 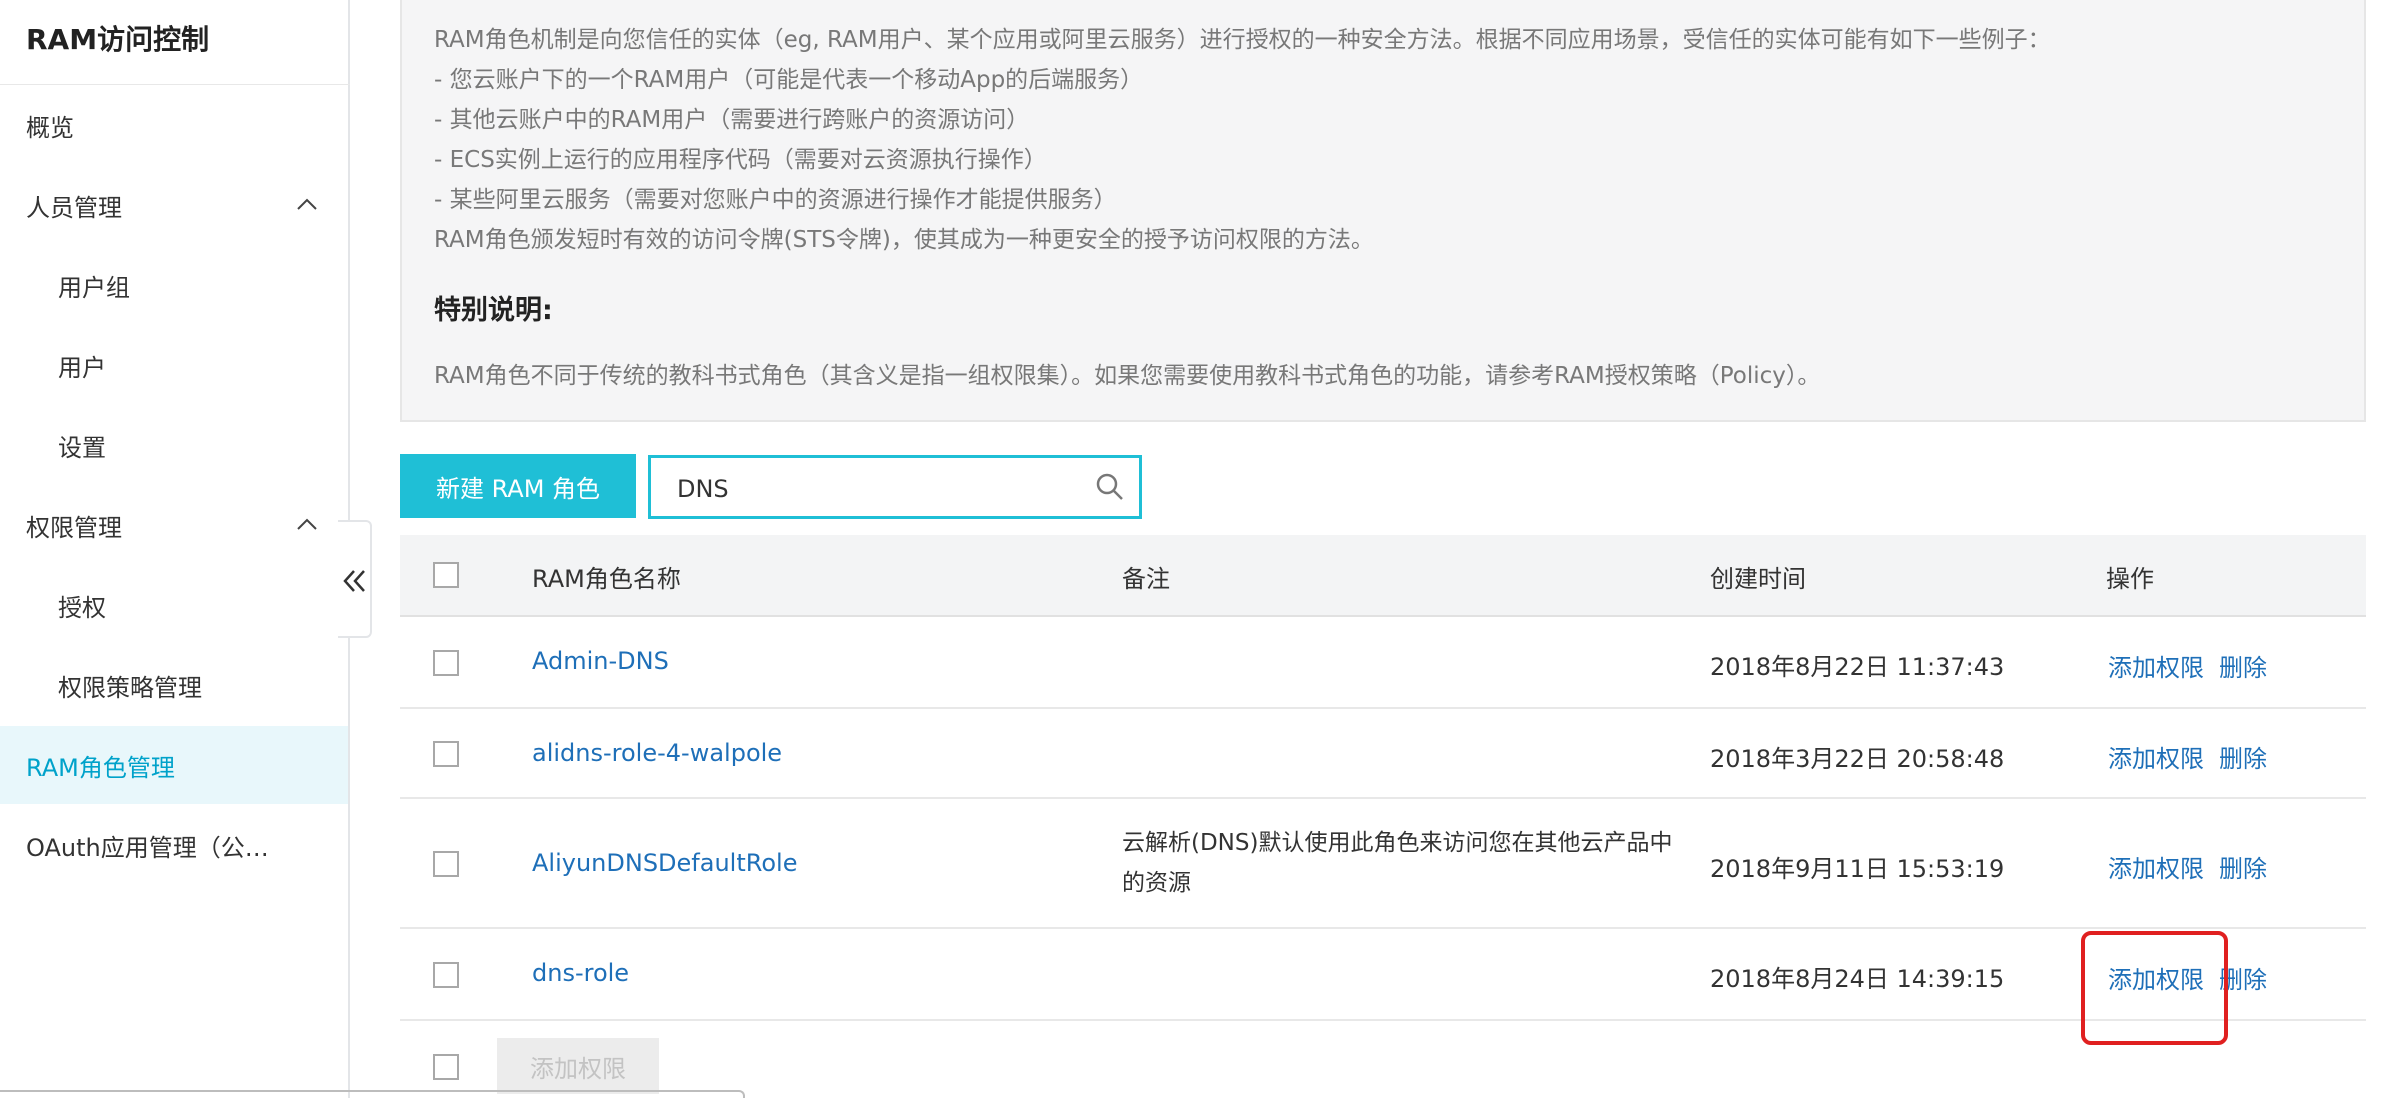 I want to click on role-remark: 云解析(DNS)默认使用此角色来访问您在其他云产品中的资源, so click(x=1397, y=863).